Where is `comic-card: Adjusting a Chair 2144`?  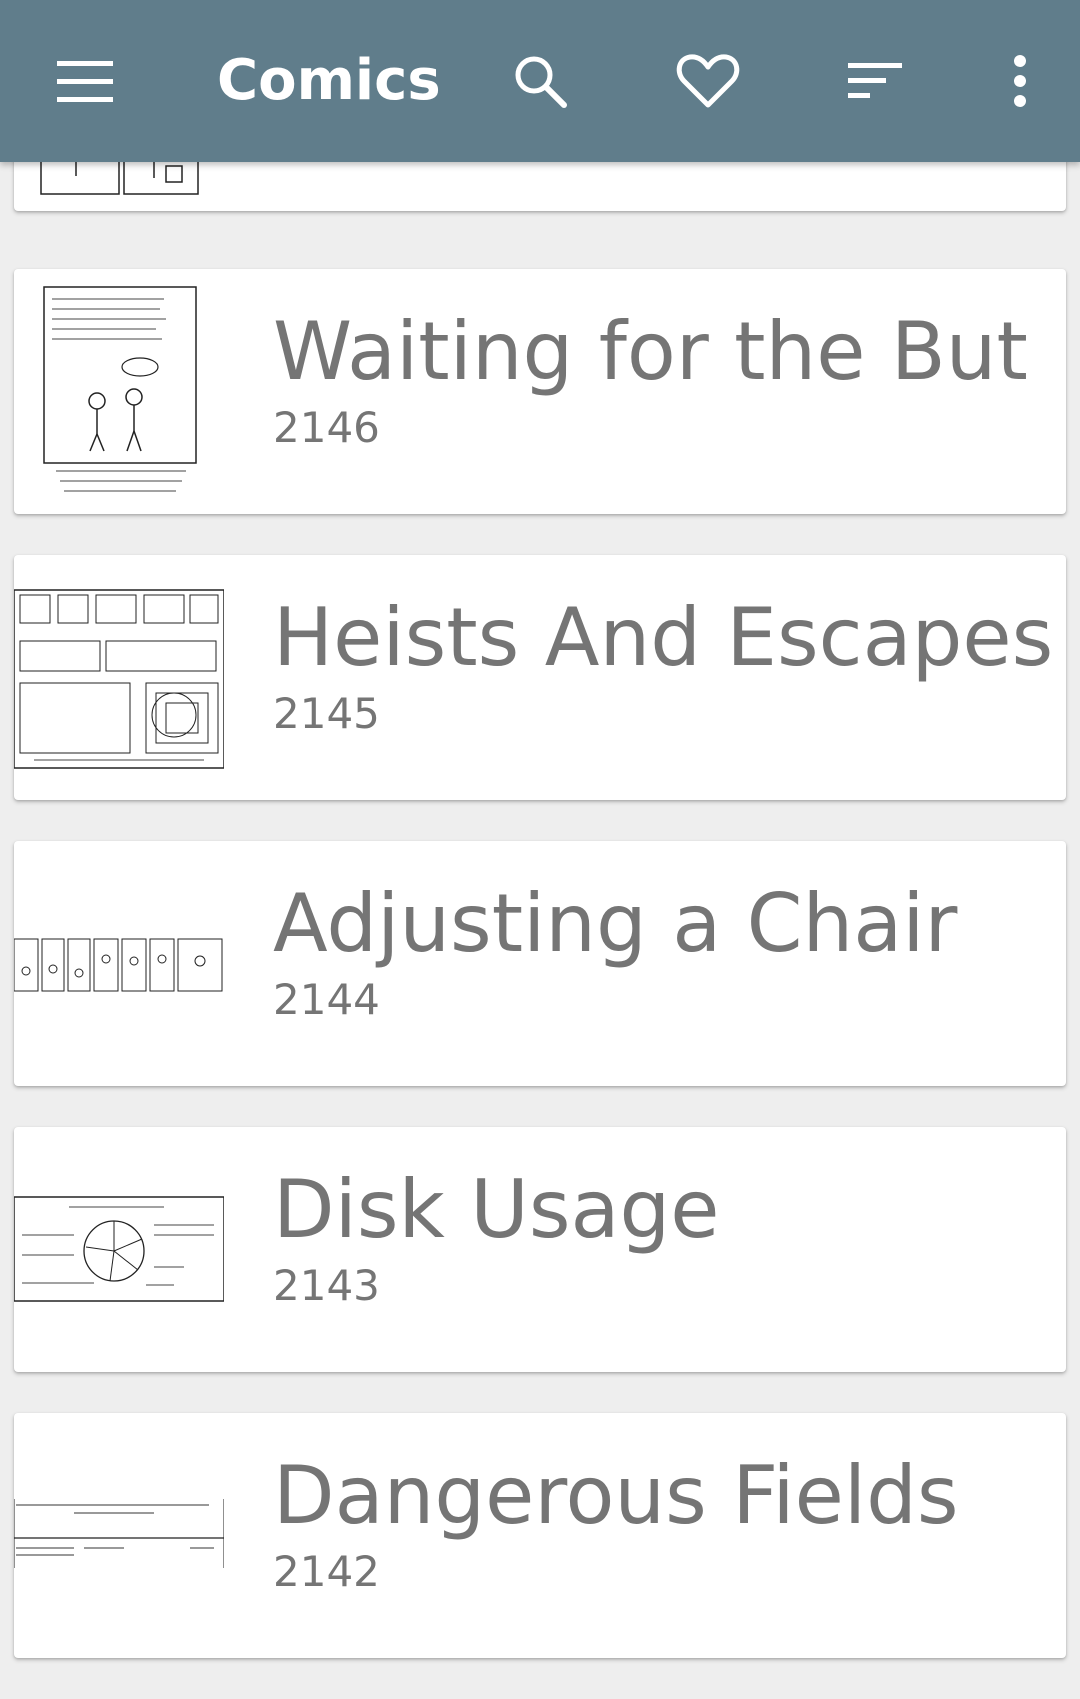 comic-card: Adjusting a Chair 2144 is located at coordinates (540, 963).